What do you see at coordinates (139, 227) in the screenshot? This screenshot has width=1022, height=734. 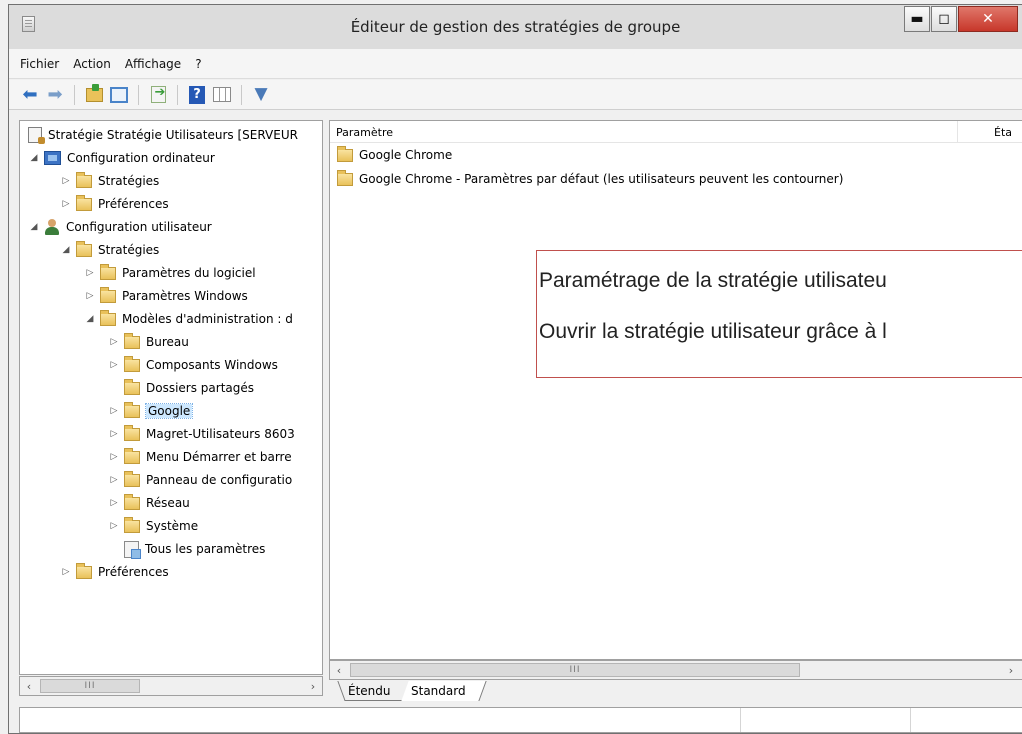 I see `tree-label: Configuration utilisateur` at bounding box center [139, 227].